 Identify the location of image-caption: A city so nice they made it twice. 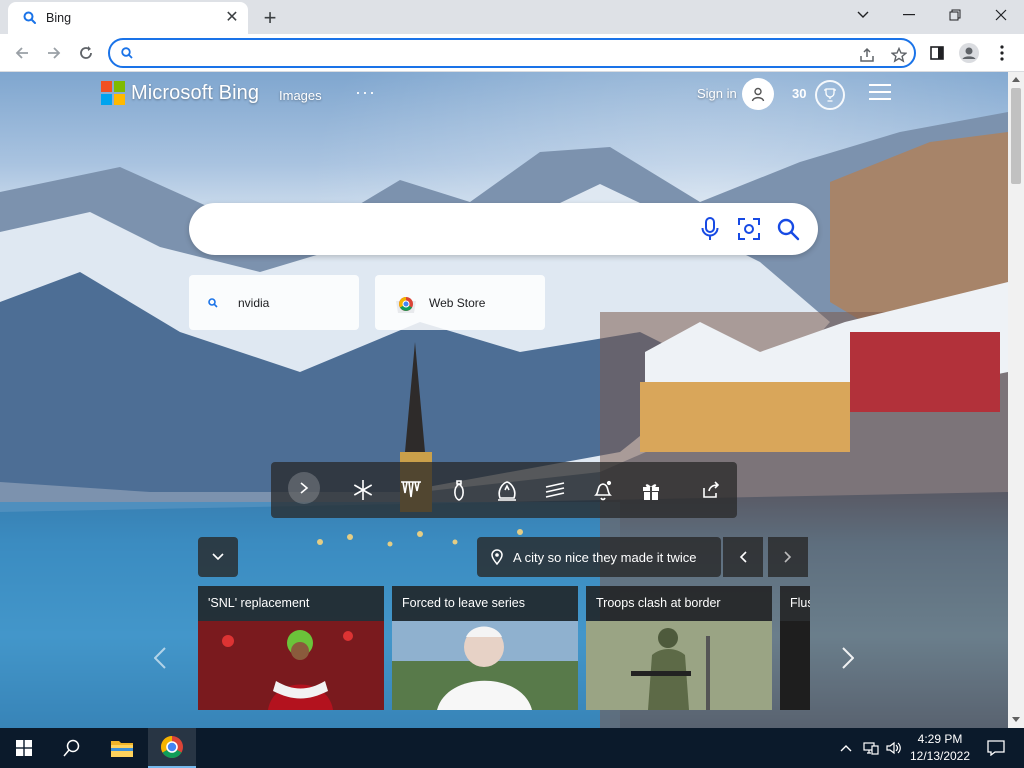
(599, 557).